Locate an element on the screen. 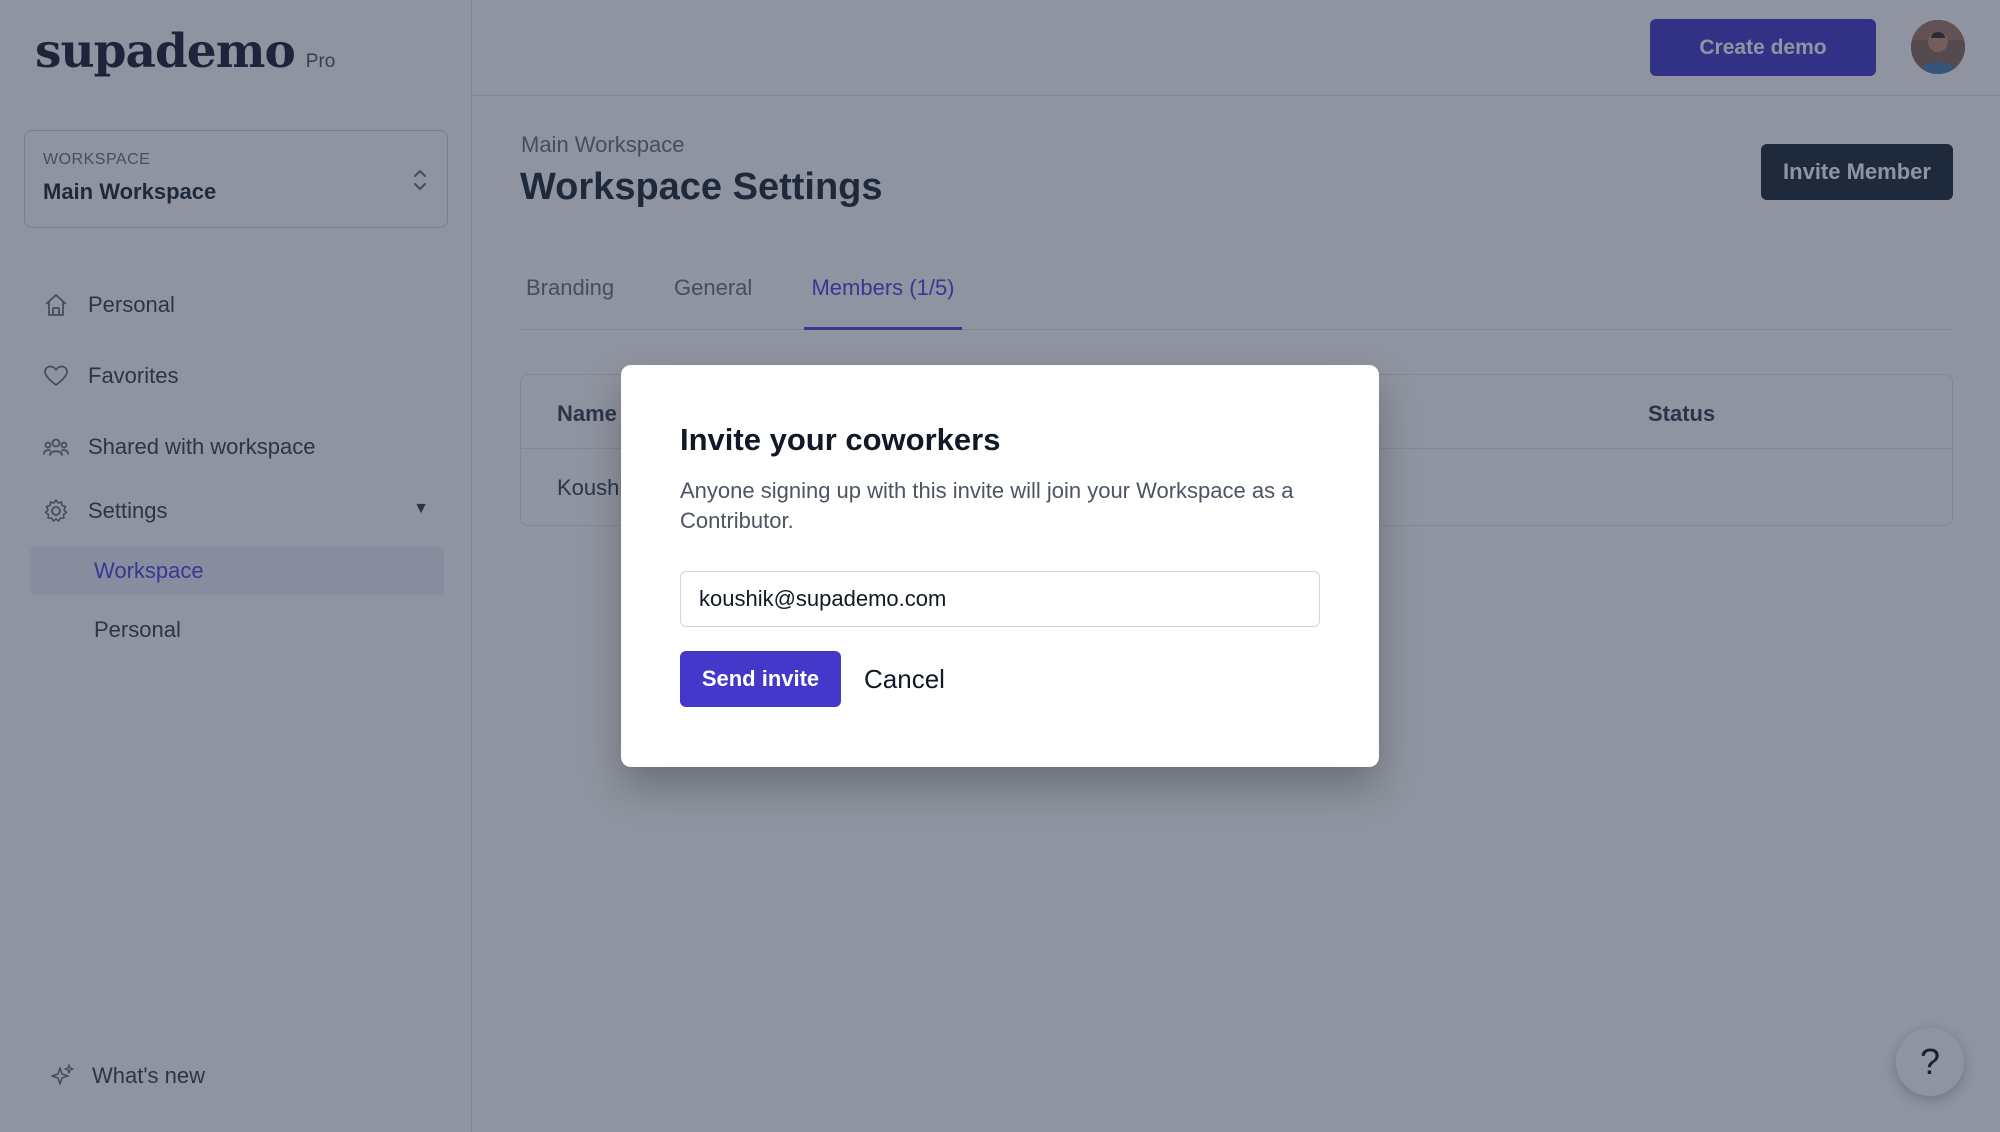  send-invite-button: Send invite is located at coordinates (760, 679).